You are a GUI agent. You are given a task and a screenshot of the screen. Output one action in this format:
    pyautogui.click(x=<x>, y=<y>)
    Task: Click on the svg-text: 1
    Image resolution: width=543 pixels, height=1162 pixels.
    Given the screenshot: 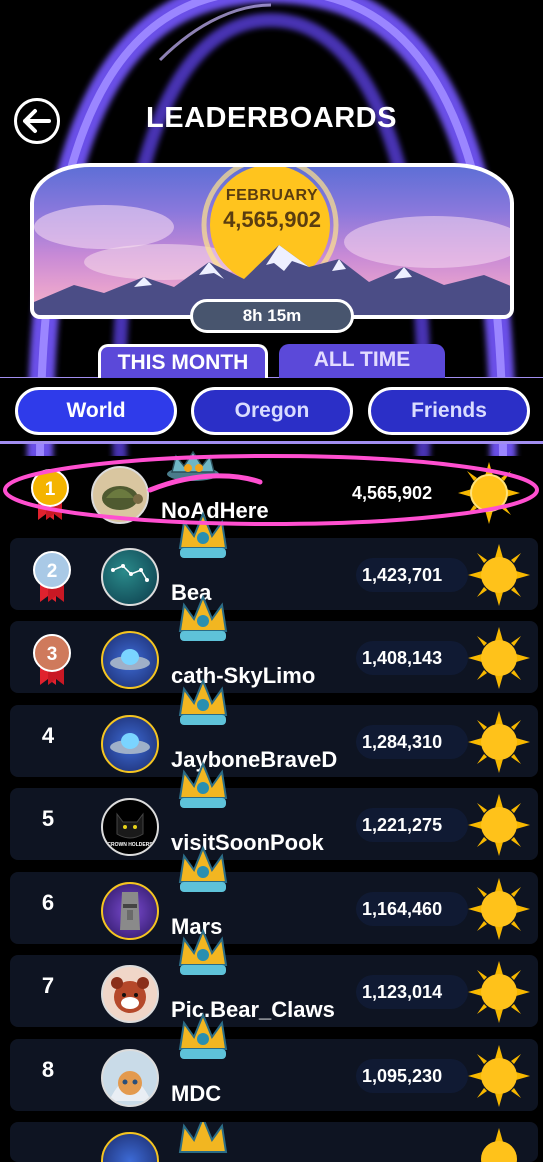 What is the action you would take?
    pyautogui.click(x=50, y=489)
    